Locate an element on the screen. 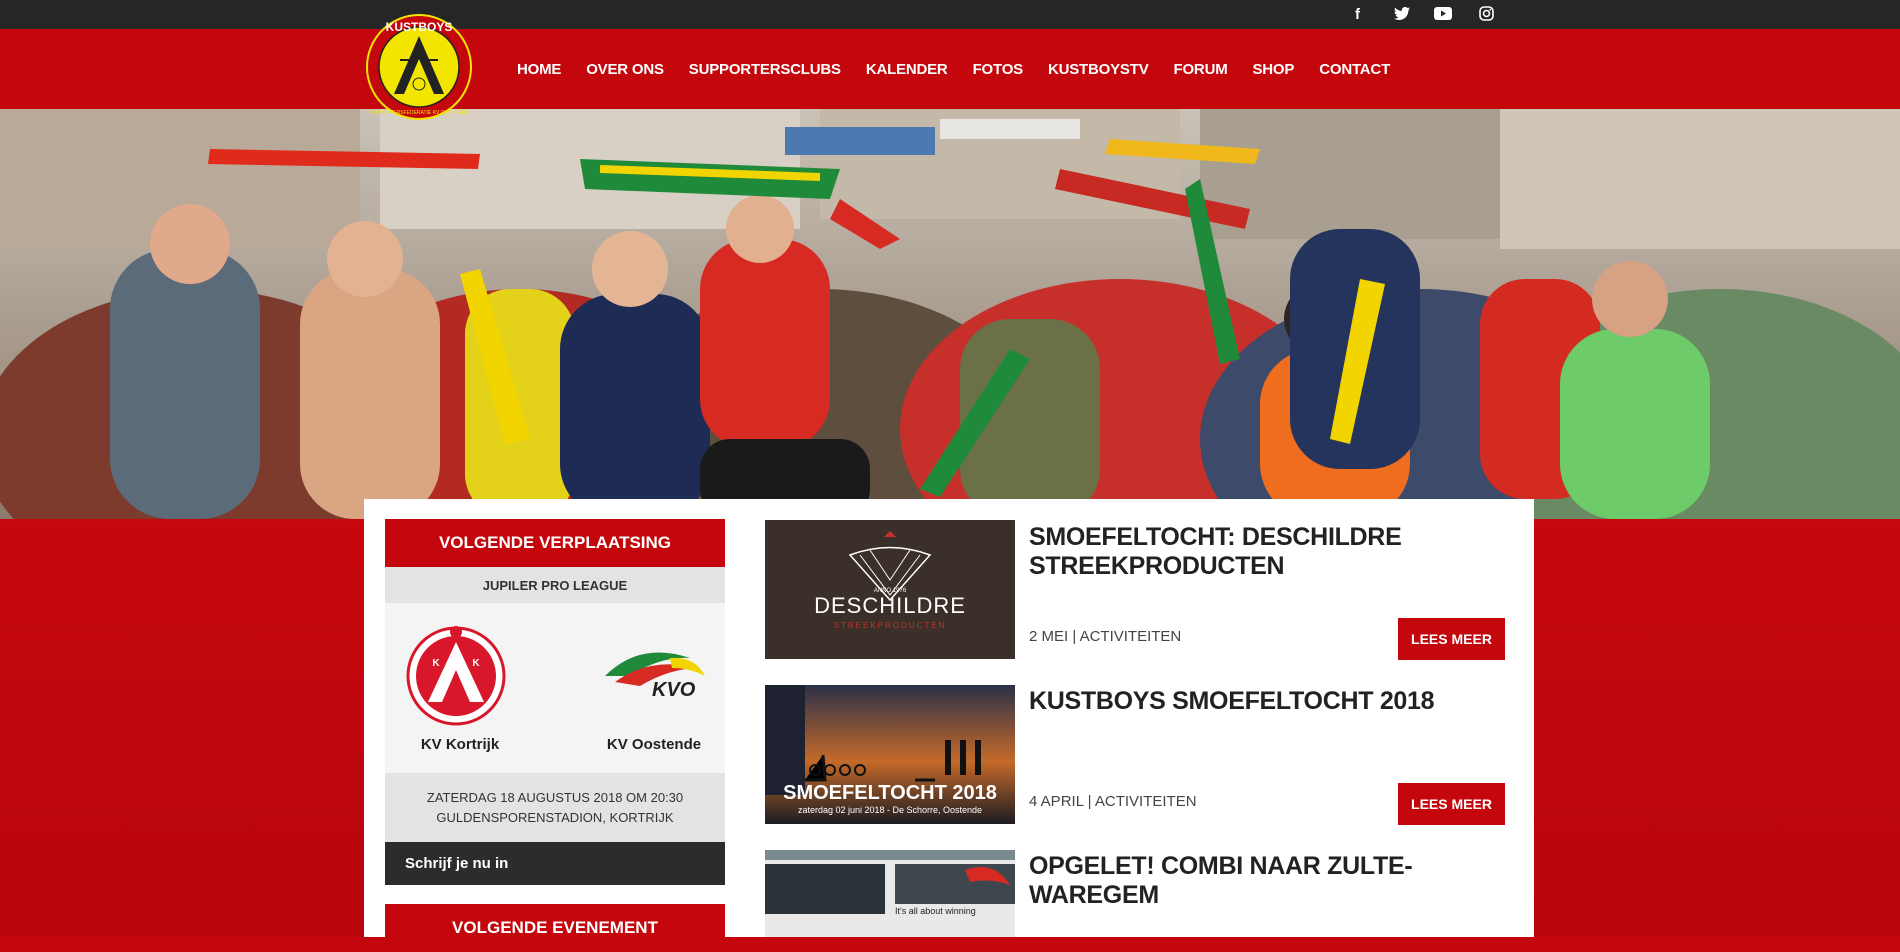  nav-supportersclubs: SUPPORTERSCLUBS is located at coordinates (765, 69).